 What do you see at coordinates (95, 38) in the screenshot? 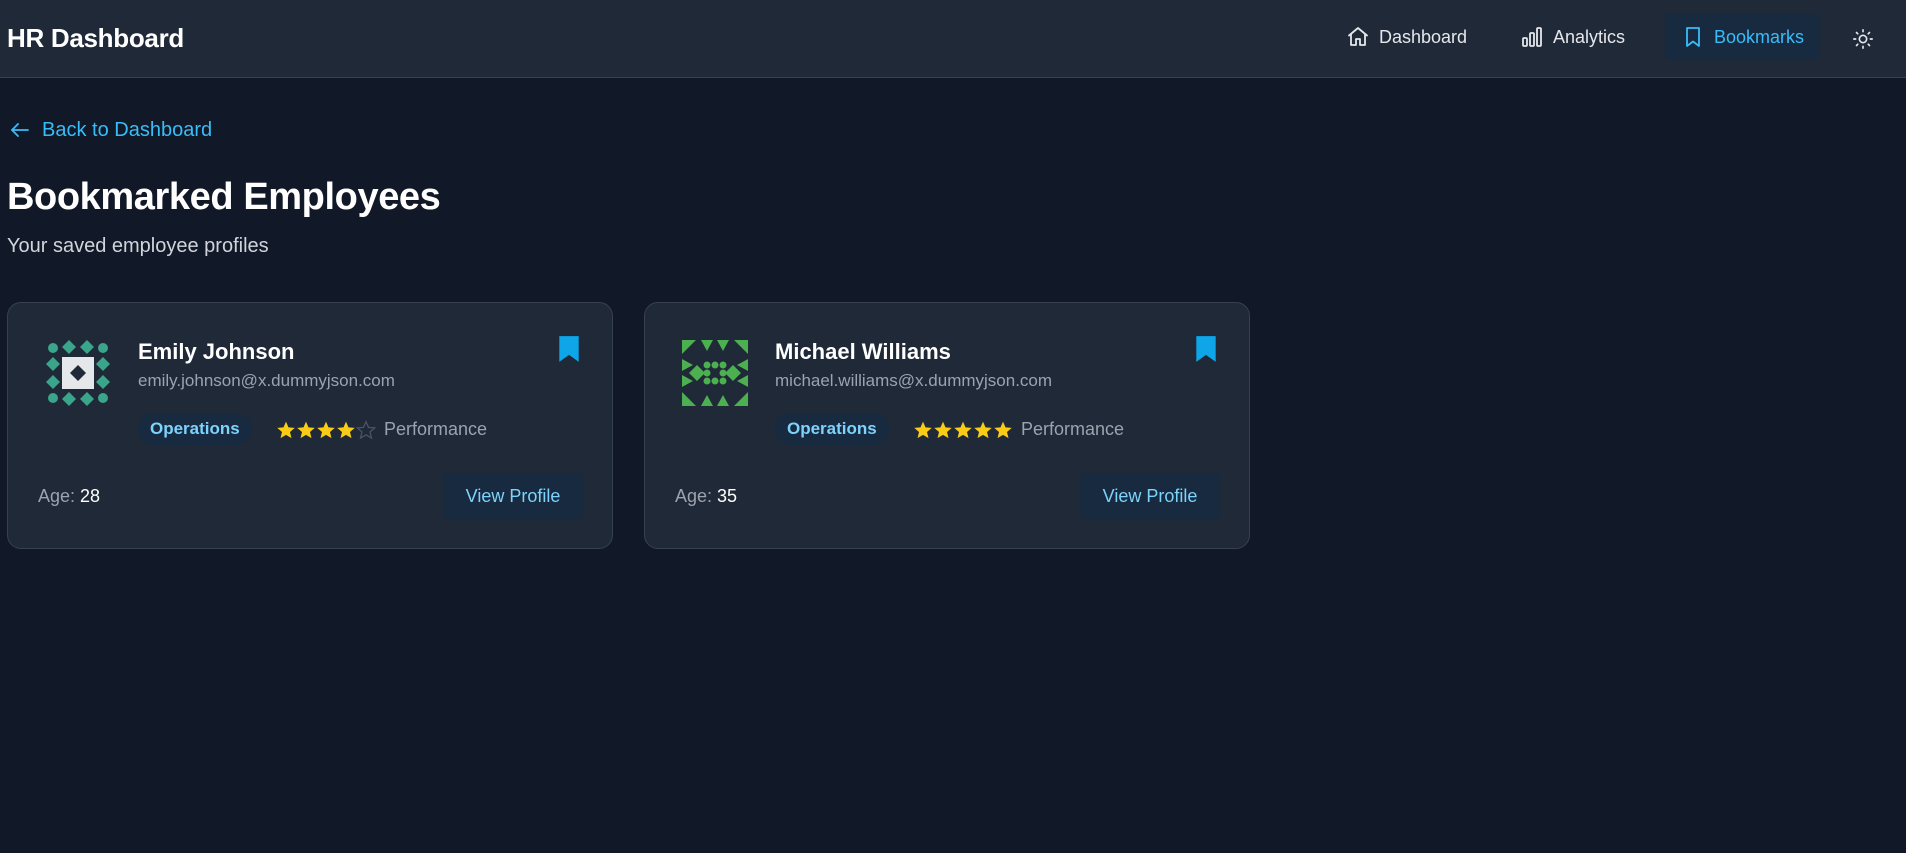
I see `app-title: HR Dashboard` at bounding box center [95, 38].